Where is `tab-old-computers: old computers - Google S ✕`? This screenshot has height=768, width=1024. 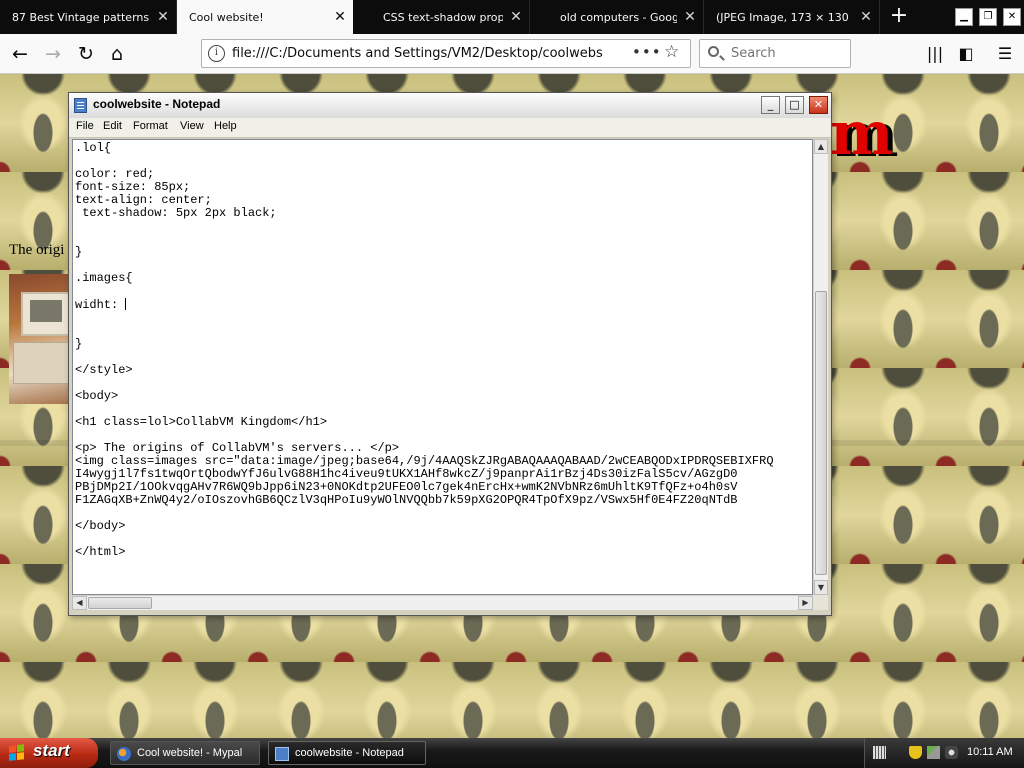 tab-old-computers: old computers - Google S ✕ is located at coordinates (626, 17).